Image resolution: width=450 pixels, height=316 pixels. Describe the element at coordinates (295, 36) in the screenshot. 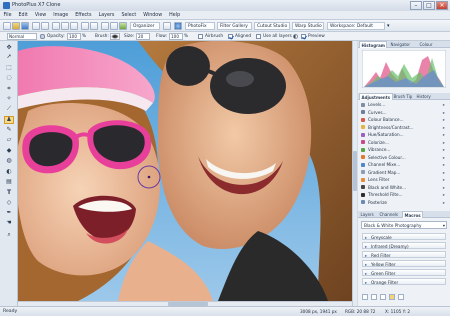

I see `contrast-icon` at that location.